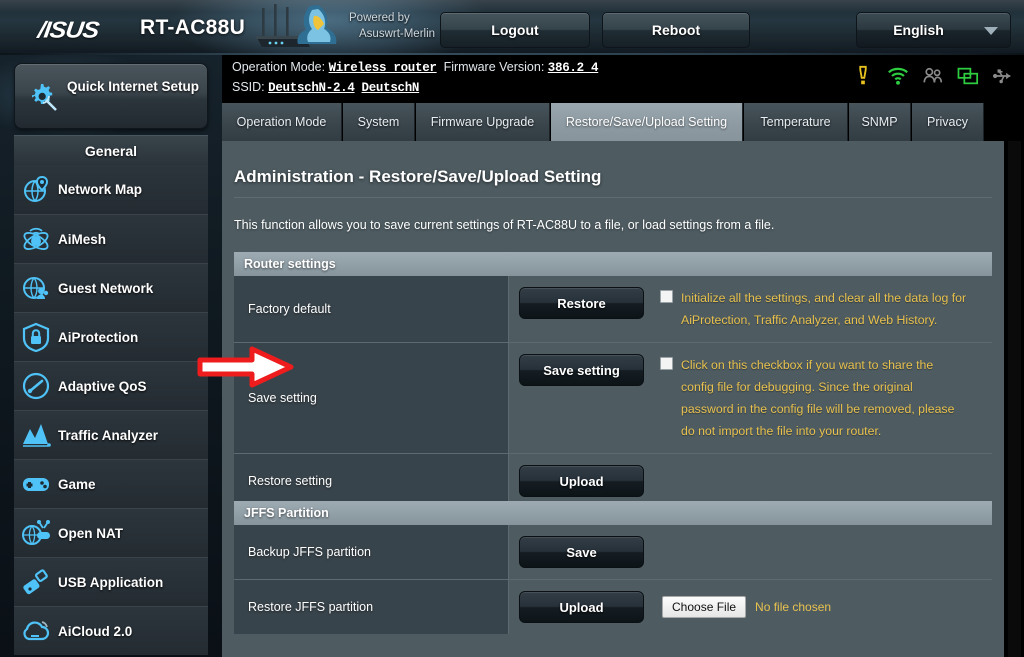 The width and height of the screenshot is (1024, 657). Describe the element at coordinates (111, 150) in the screenshot. I see `sidebar-section-general: General` at that location.